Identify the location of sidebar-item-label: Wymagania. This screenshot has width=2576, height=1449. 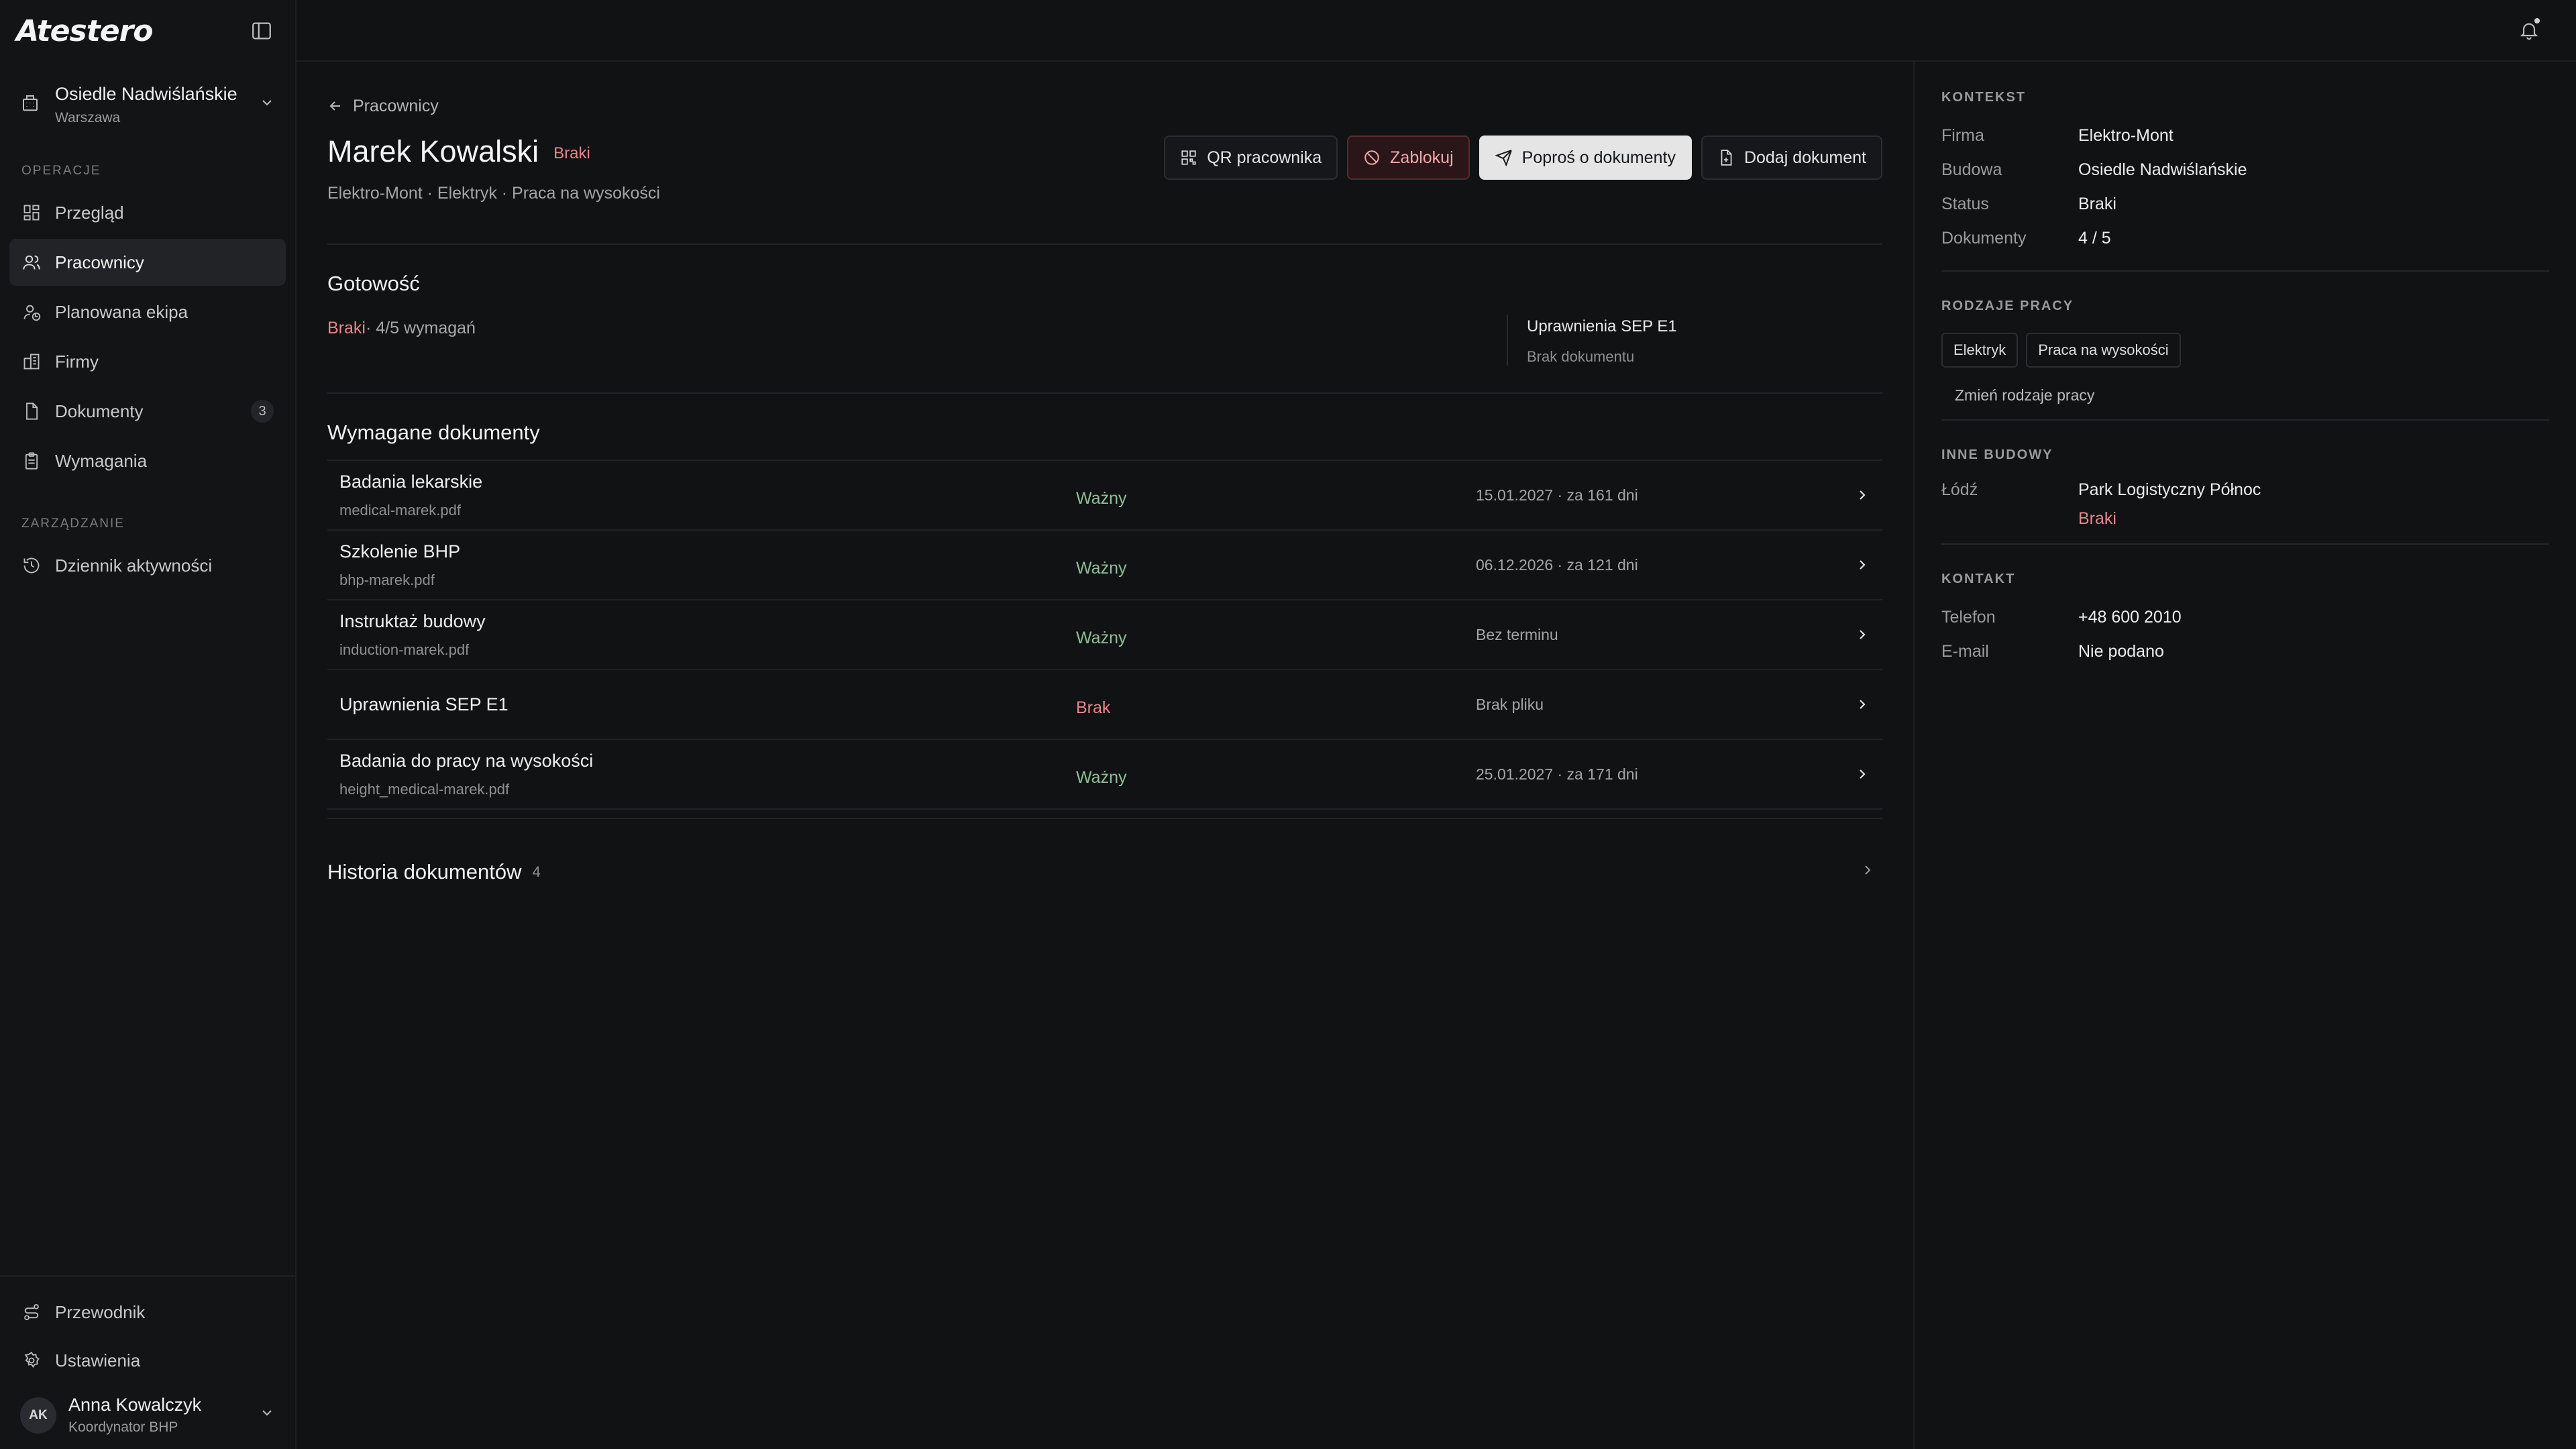
(101, 460).